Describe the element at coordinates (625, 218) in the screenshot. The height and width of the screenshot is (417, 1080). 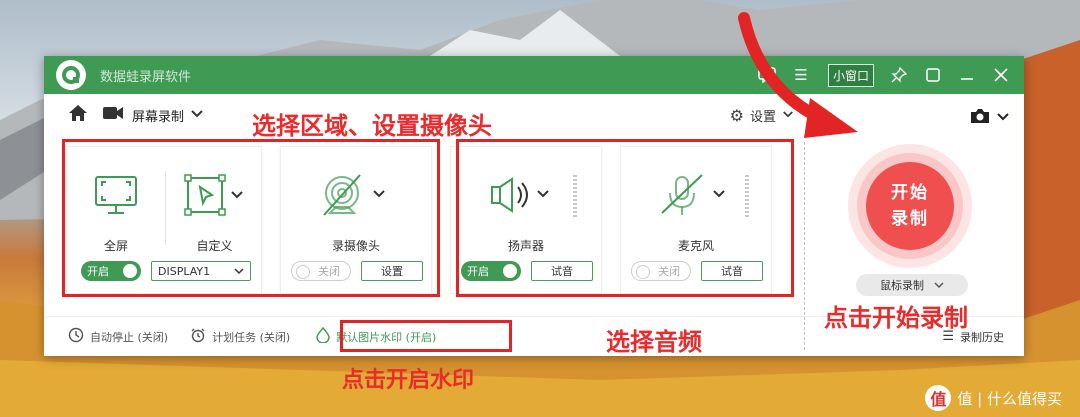
I see `audio-annotation-box` at that location.